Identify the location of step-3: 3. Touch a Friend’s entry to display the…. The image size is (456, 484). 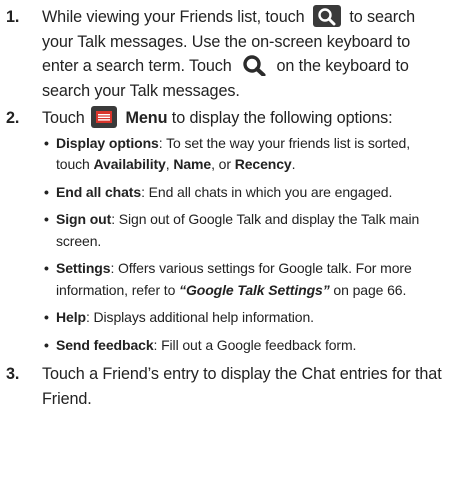
(226, 386).